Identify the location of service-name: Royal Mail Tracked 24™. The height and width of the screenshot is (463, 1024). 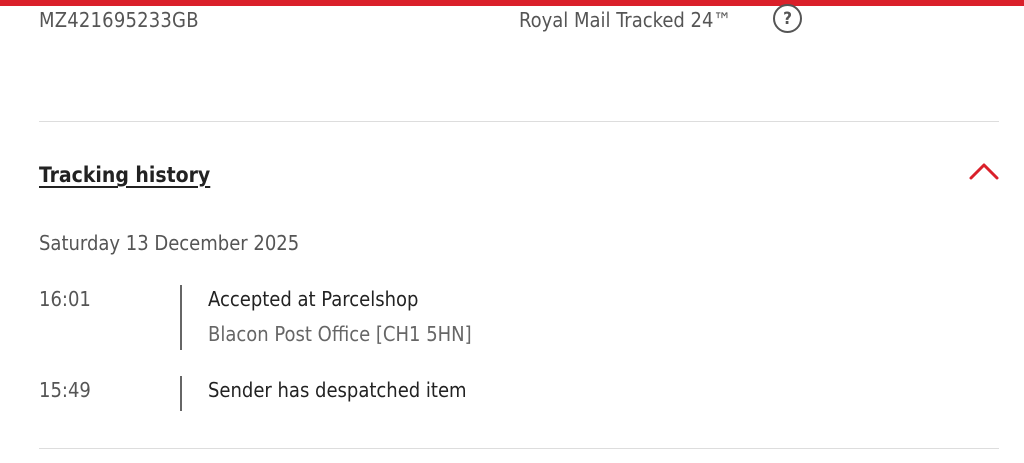
(625, 20).